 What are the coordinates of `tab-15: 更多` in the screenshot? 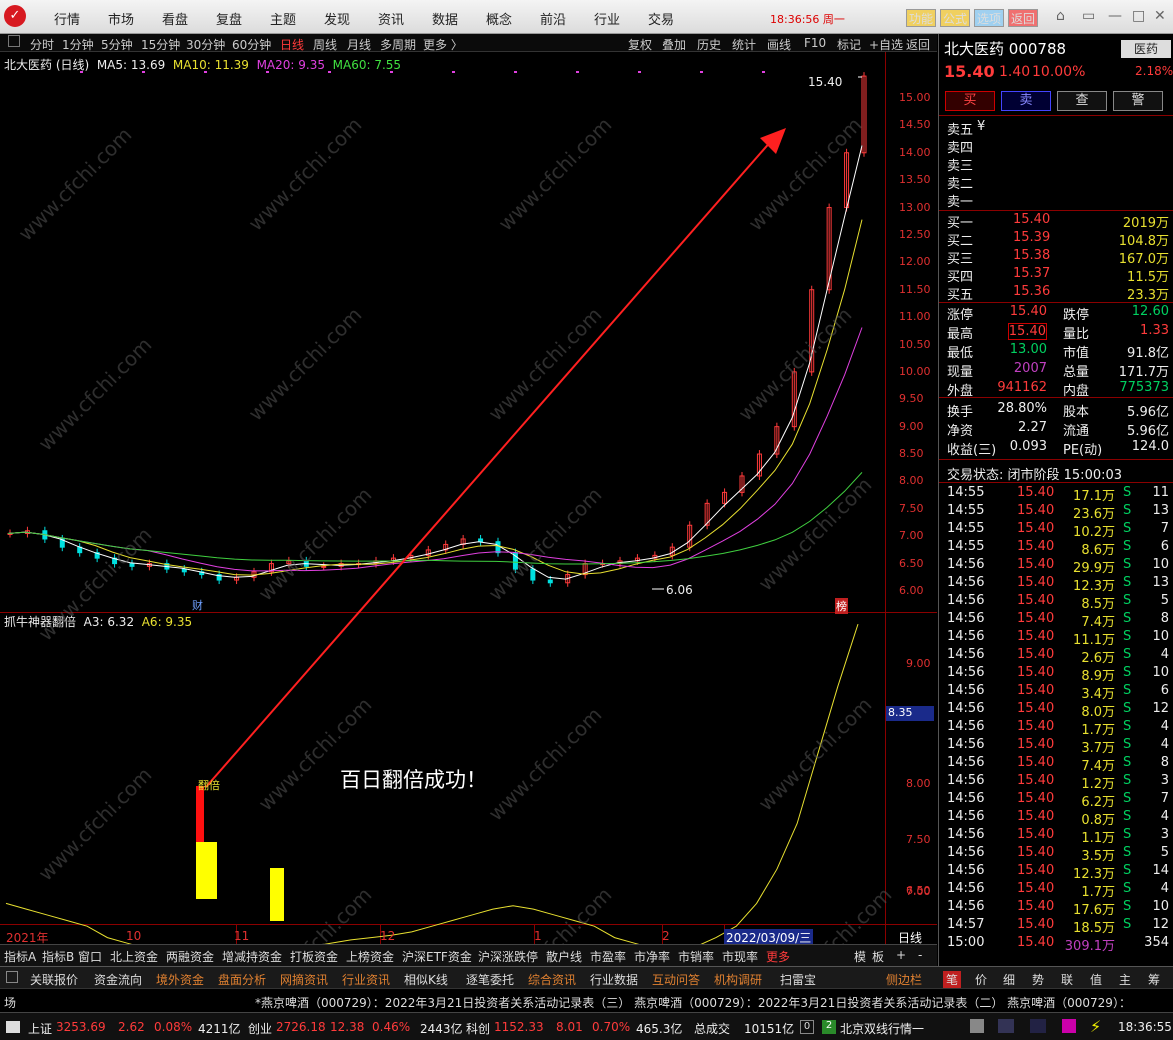 It's located at (778, 956).